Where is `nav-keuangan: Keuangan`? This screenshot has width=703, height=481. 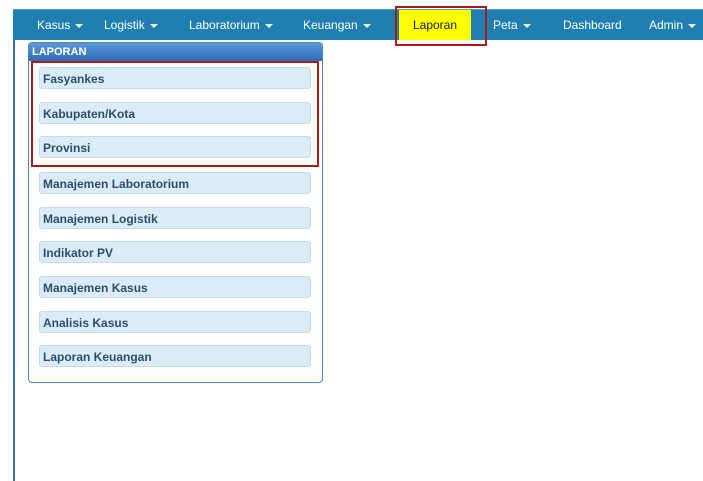
nav-keuangan: Keuangan is located at coordinates (337, 25).